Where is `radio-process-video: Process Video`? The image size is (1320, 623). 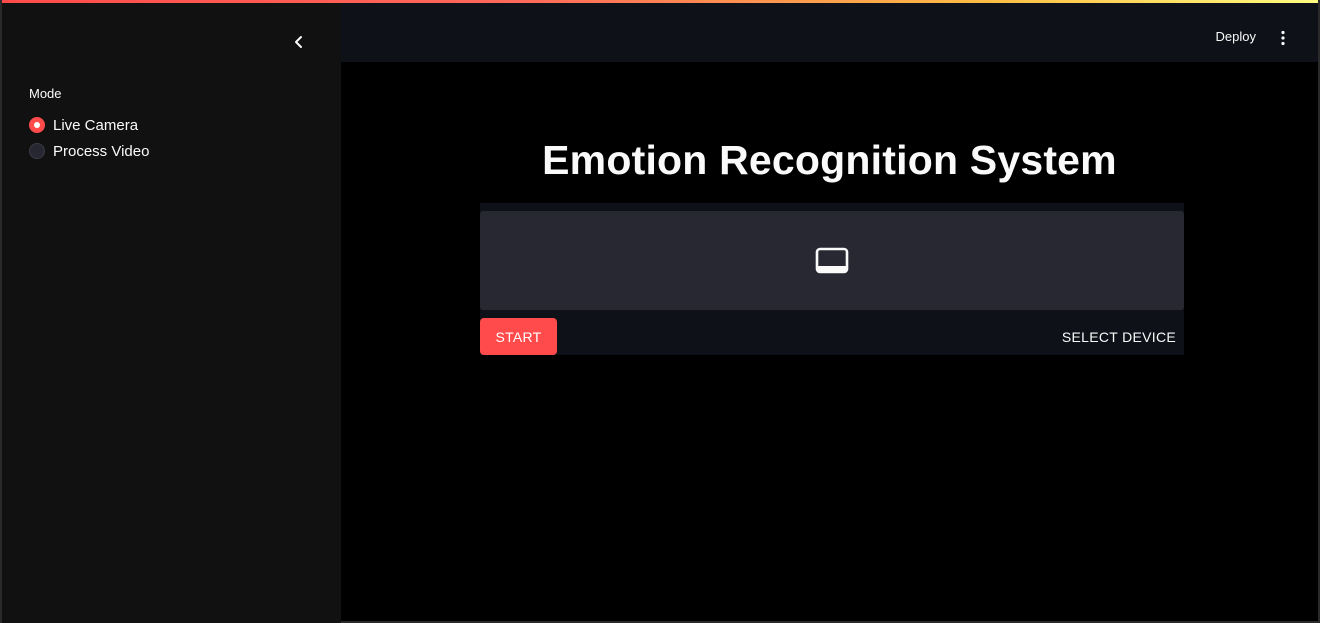
radio-process-video: Process Video is located at coordinates (89, 151).